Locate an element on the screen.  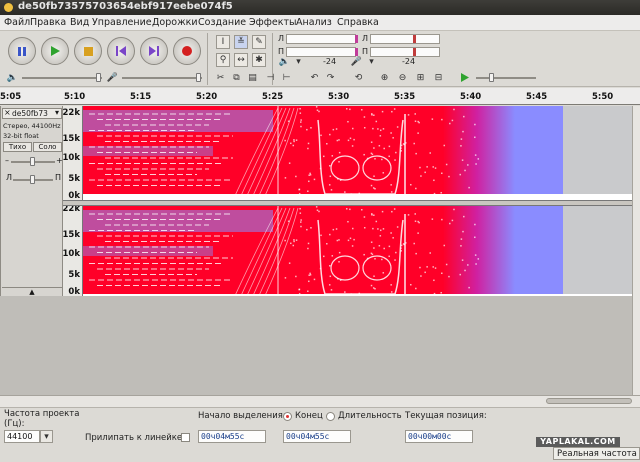
menu-tracks: Дорожки is located at coordinates (175, 22).